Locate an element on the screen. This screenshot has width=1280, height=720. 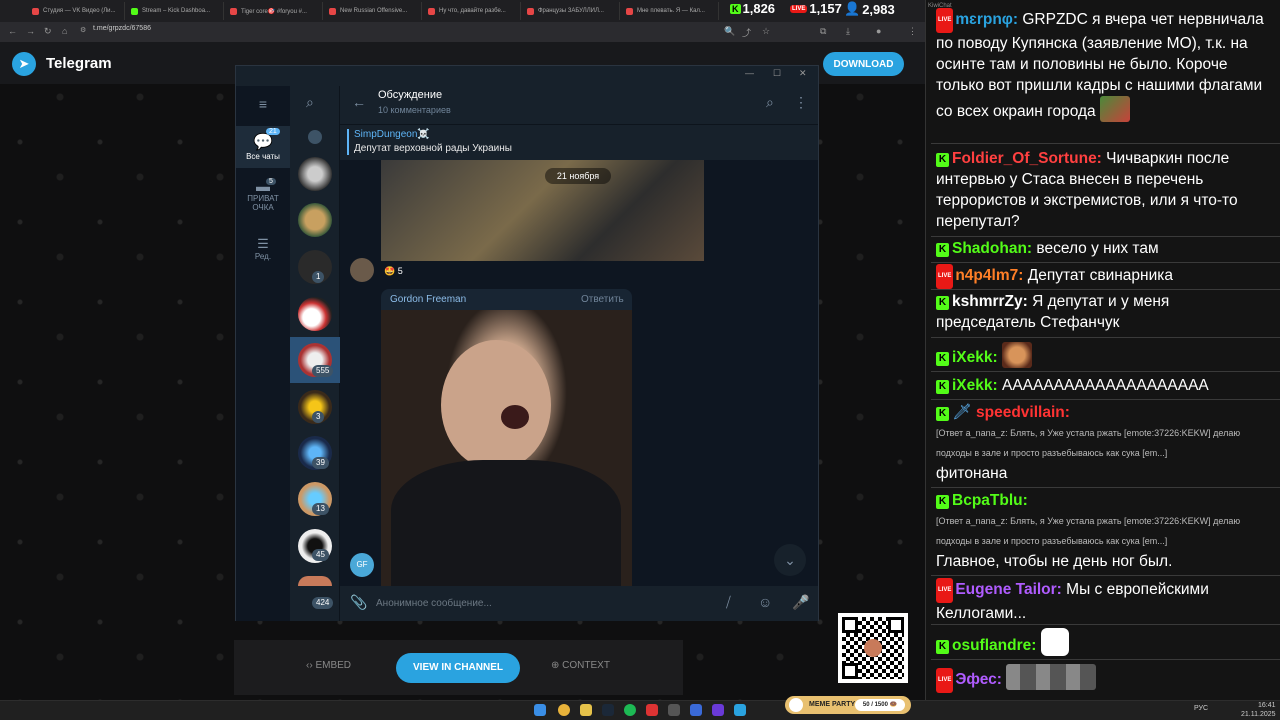
microphone-icon: 🎤 is located at coordinates (800, 602).